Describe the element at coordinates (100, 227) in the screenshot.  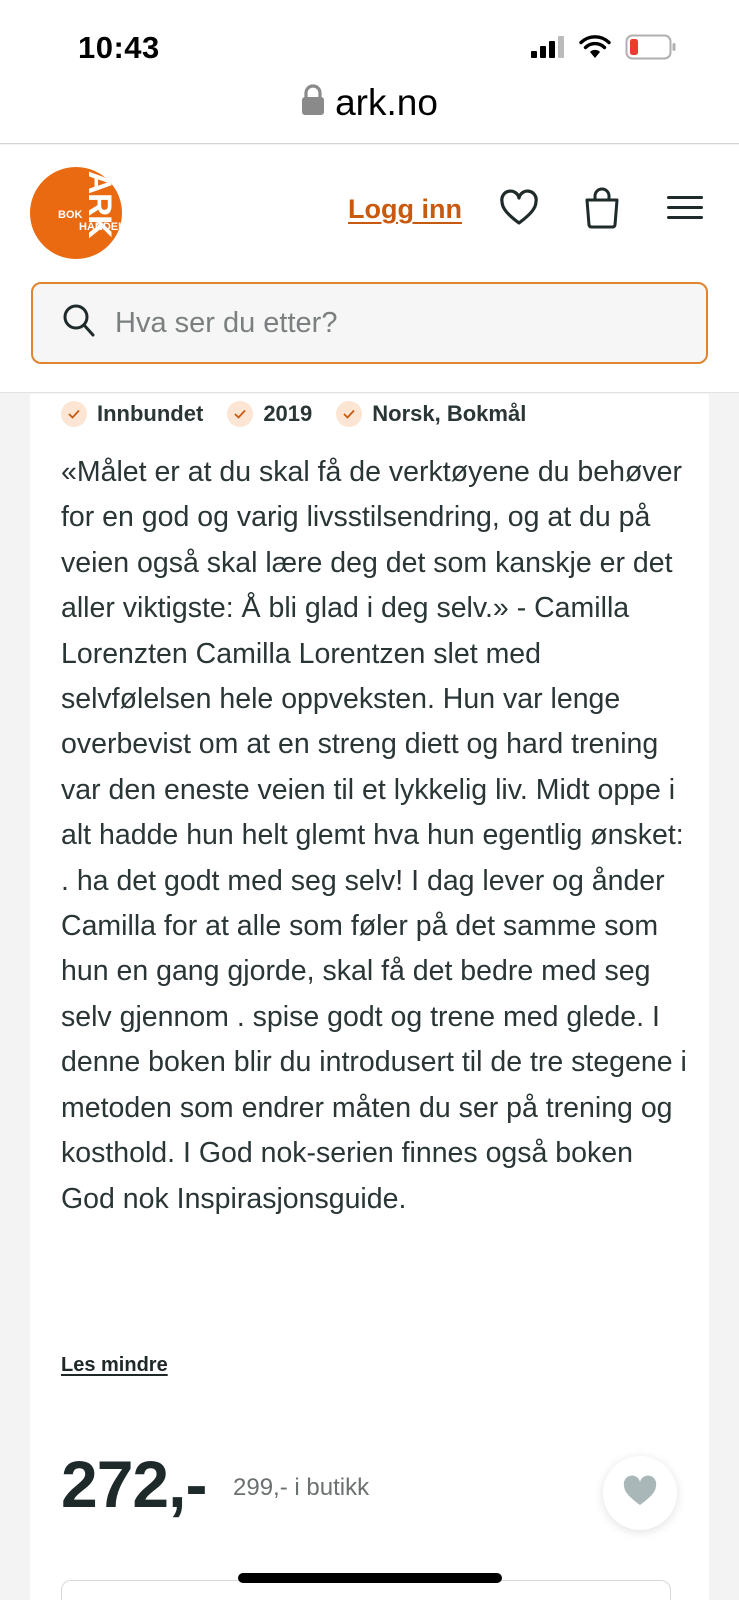
I see `logo-handel-text: HANDEL` at that location.